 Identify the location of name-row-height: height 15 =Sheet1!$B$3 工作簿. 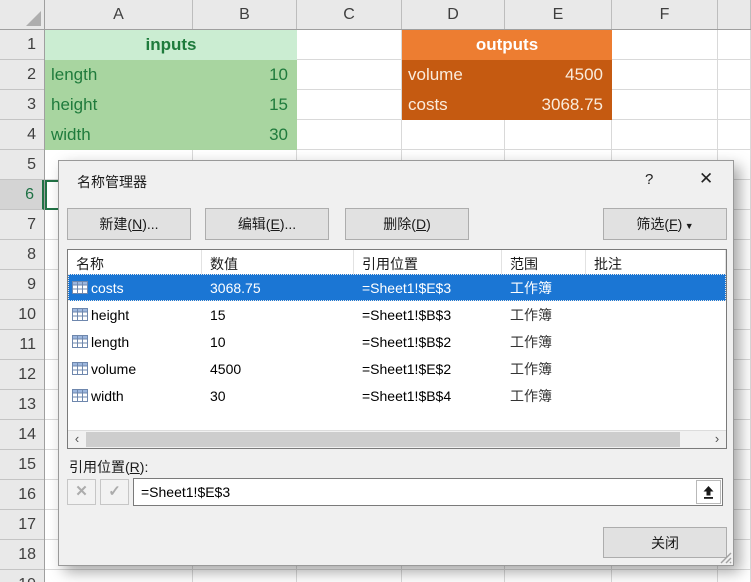
(397, 314).